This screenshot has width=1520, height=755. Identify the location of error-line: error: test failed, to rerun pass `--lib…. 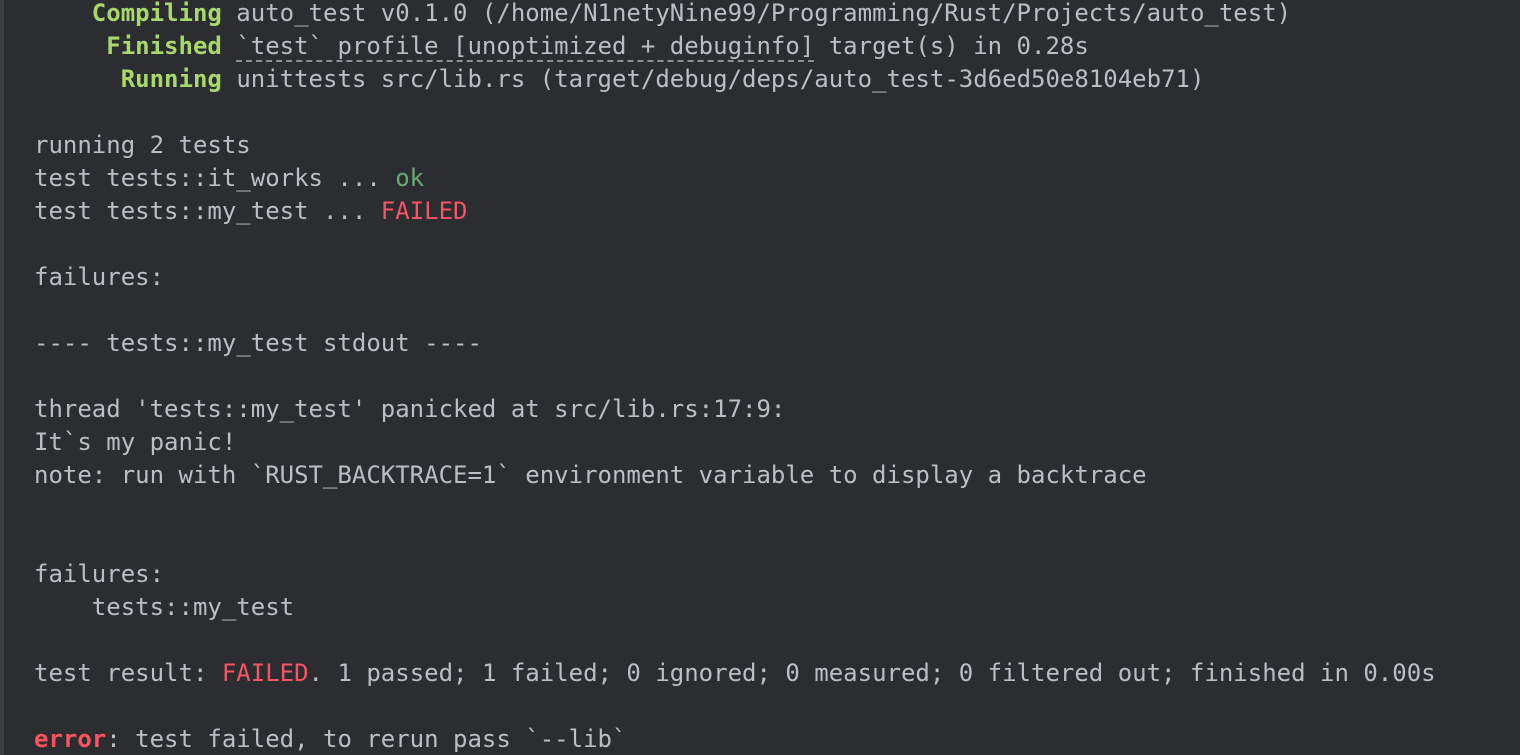
(330, 739).